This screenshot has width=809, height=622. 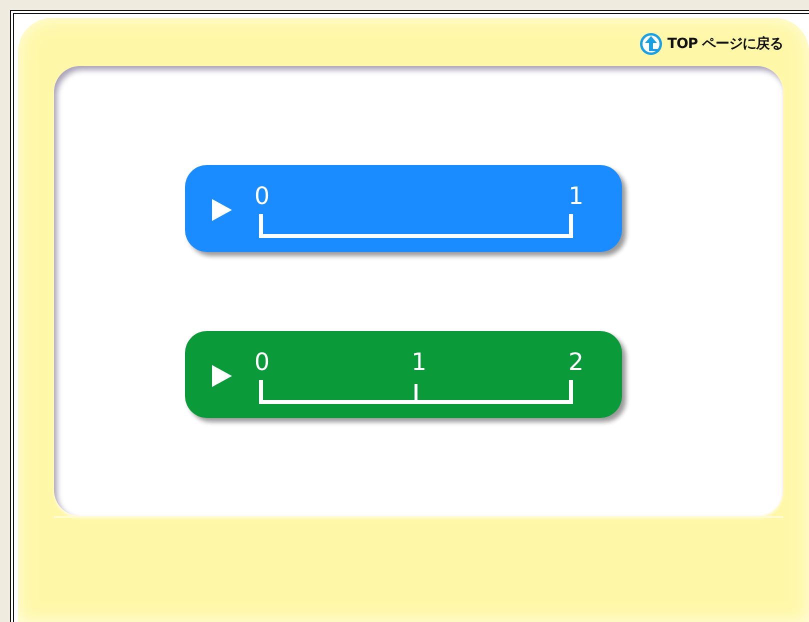 What do you see at coordinates (403, 208) in the screenshot?
I see `number-line-button: 0 1` at bounding box center [403, 208].